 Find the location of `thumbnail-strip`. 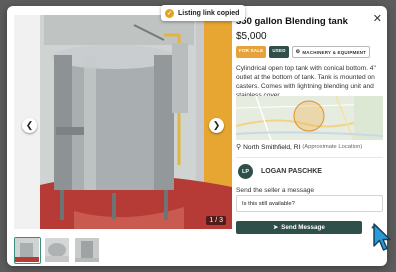

thumbnail-strip is located at coordinates (57, 250).